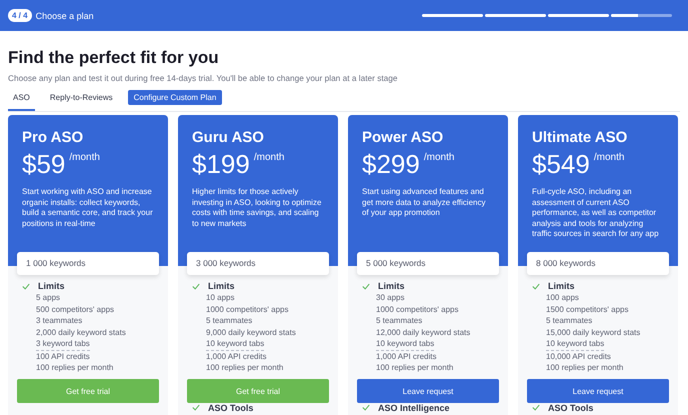  I want to click on tab: ASO, so click(21, 100).